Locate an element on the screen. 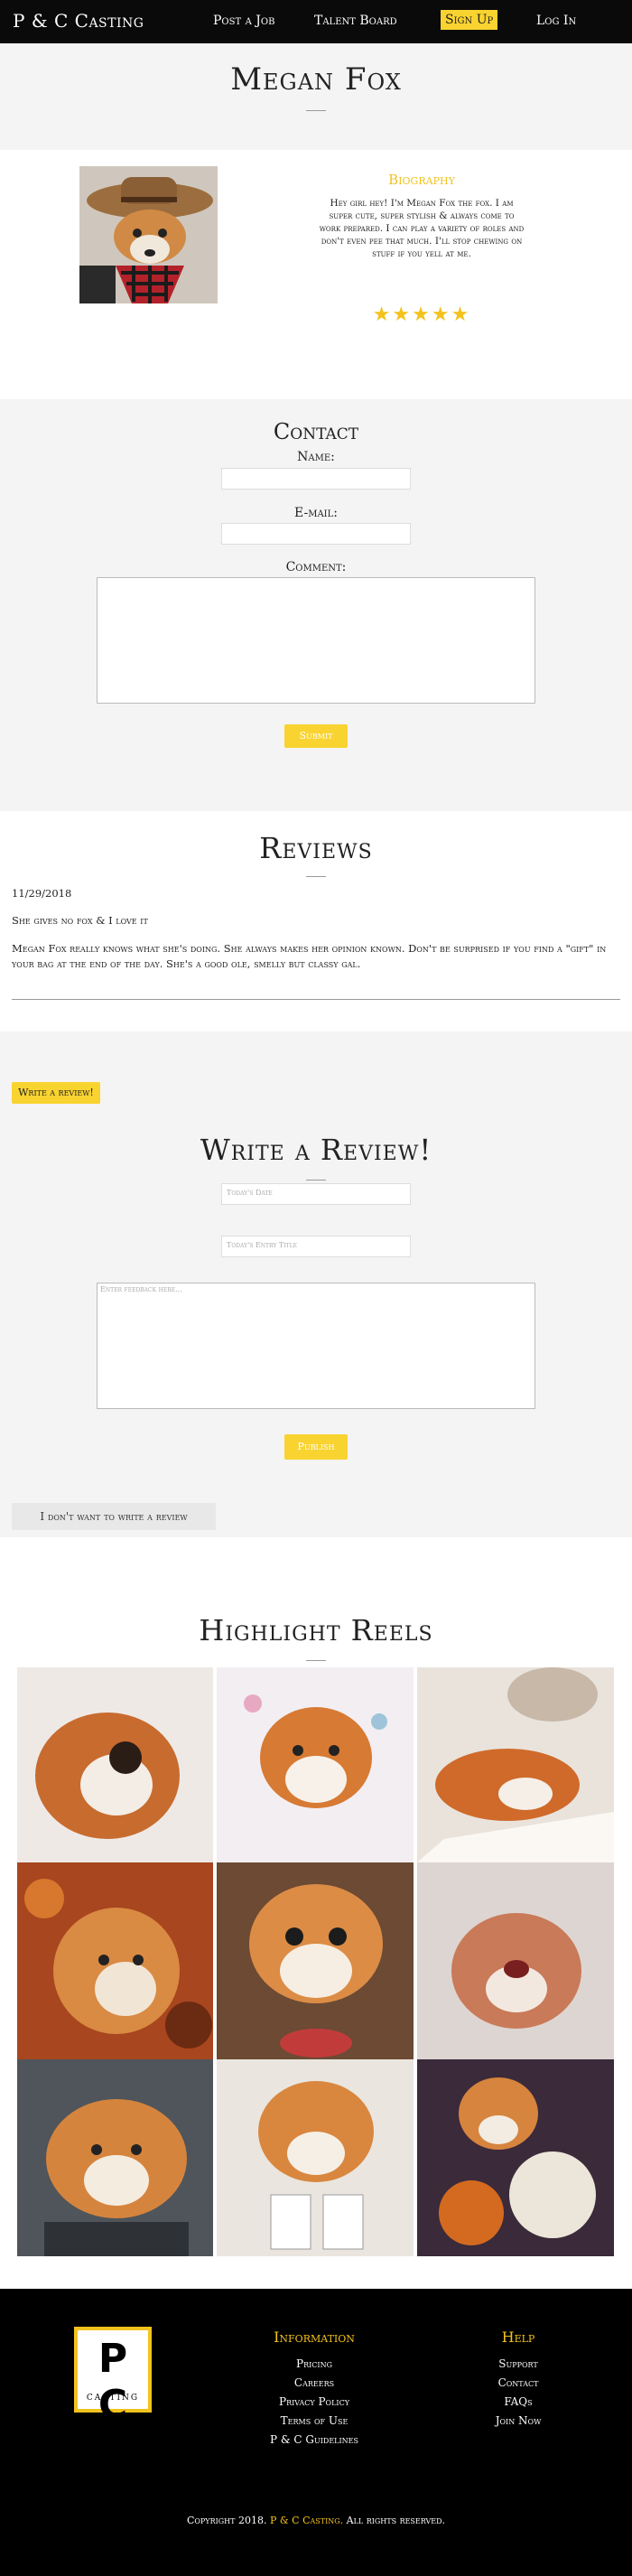 Image resolution: width=632 pixels, height=2576 pixels. logo-subtext: CASTING is located at coordinates (113, 2398).